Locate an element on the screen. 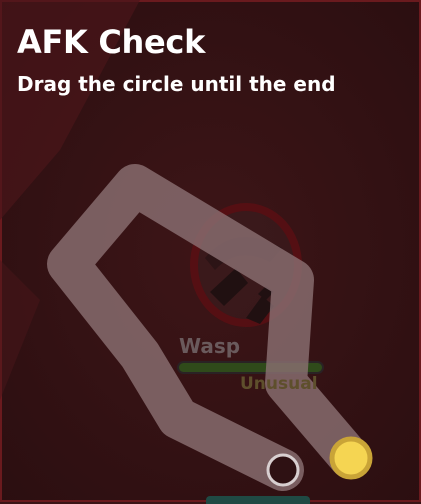 This screenshot has width=421, height=504. path-end-ring is located at coordinates (283, 470).